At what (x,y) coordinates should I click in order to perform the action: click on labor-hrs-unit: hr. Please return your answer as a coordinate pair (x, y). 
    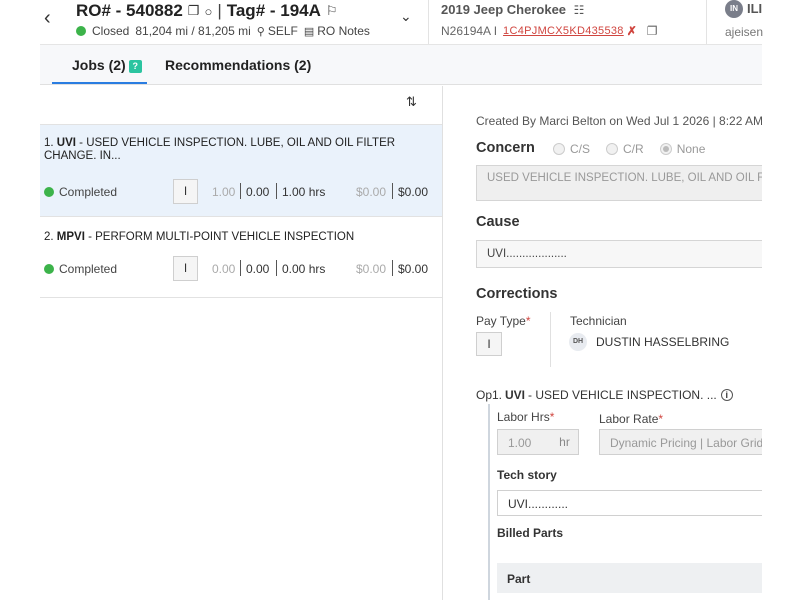
    Looking at the image, I should click on (565, 442).